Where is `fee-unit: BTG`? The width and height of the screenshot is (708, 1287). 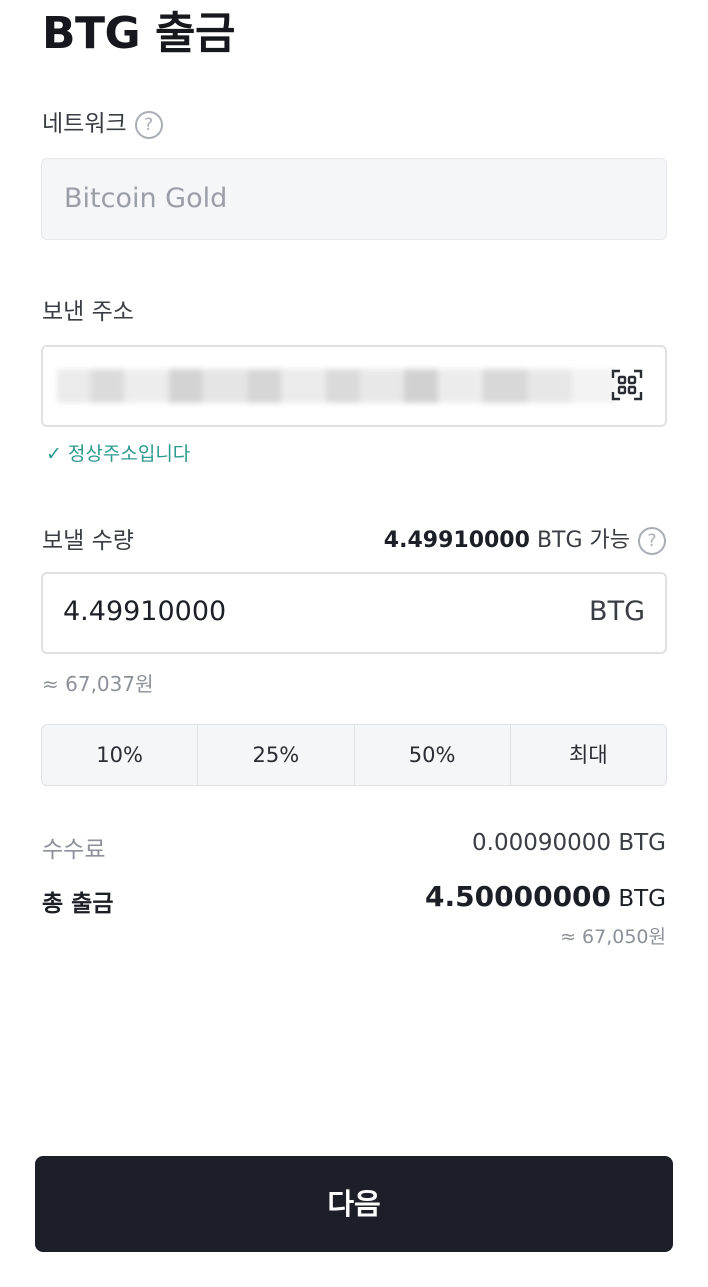 fee-unit: BTG is located at coordinates (642, 843).